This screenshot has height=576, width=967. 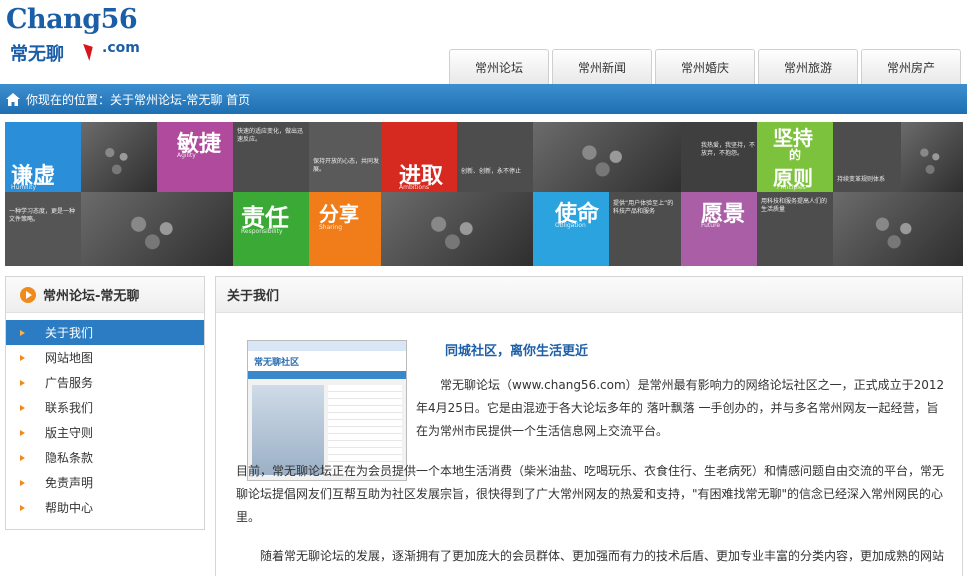 I want to click on sidebar-item-moderator-rules: 版主守则, so click(x=105, y=432).